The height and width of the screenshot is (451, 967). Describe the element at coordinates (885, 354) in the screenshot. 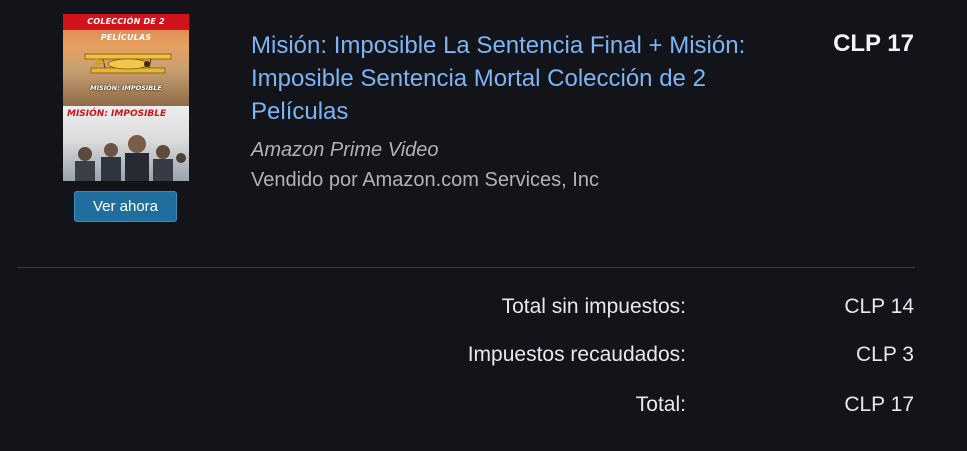

I see `summary-value: CLP 3` at that location.